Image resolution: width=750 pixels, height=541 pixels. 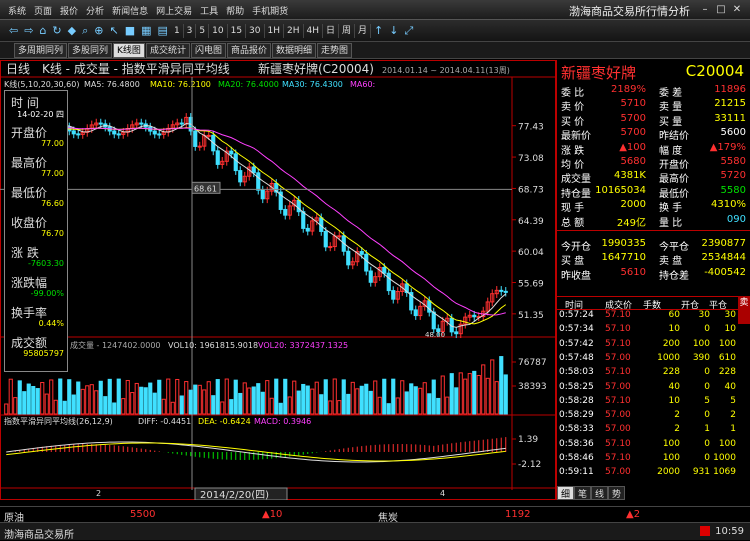 I want to click on tick-open: 0, so click(x=707, y=372).